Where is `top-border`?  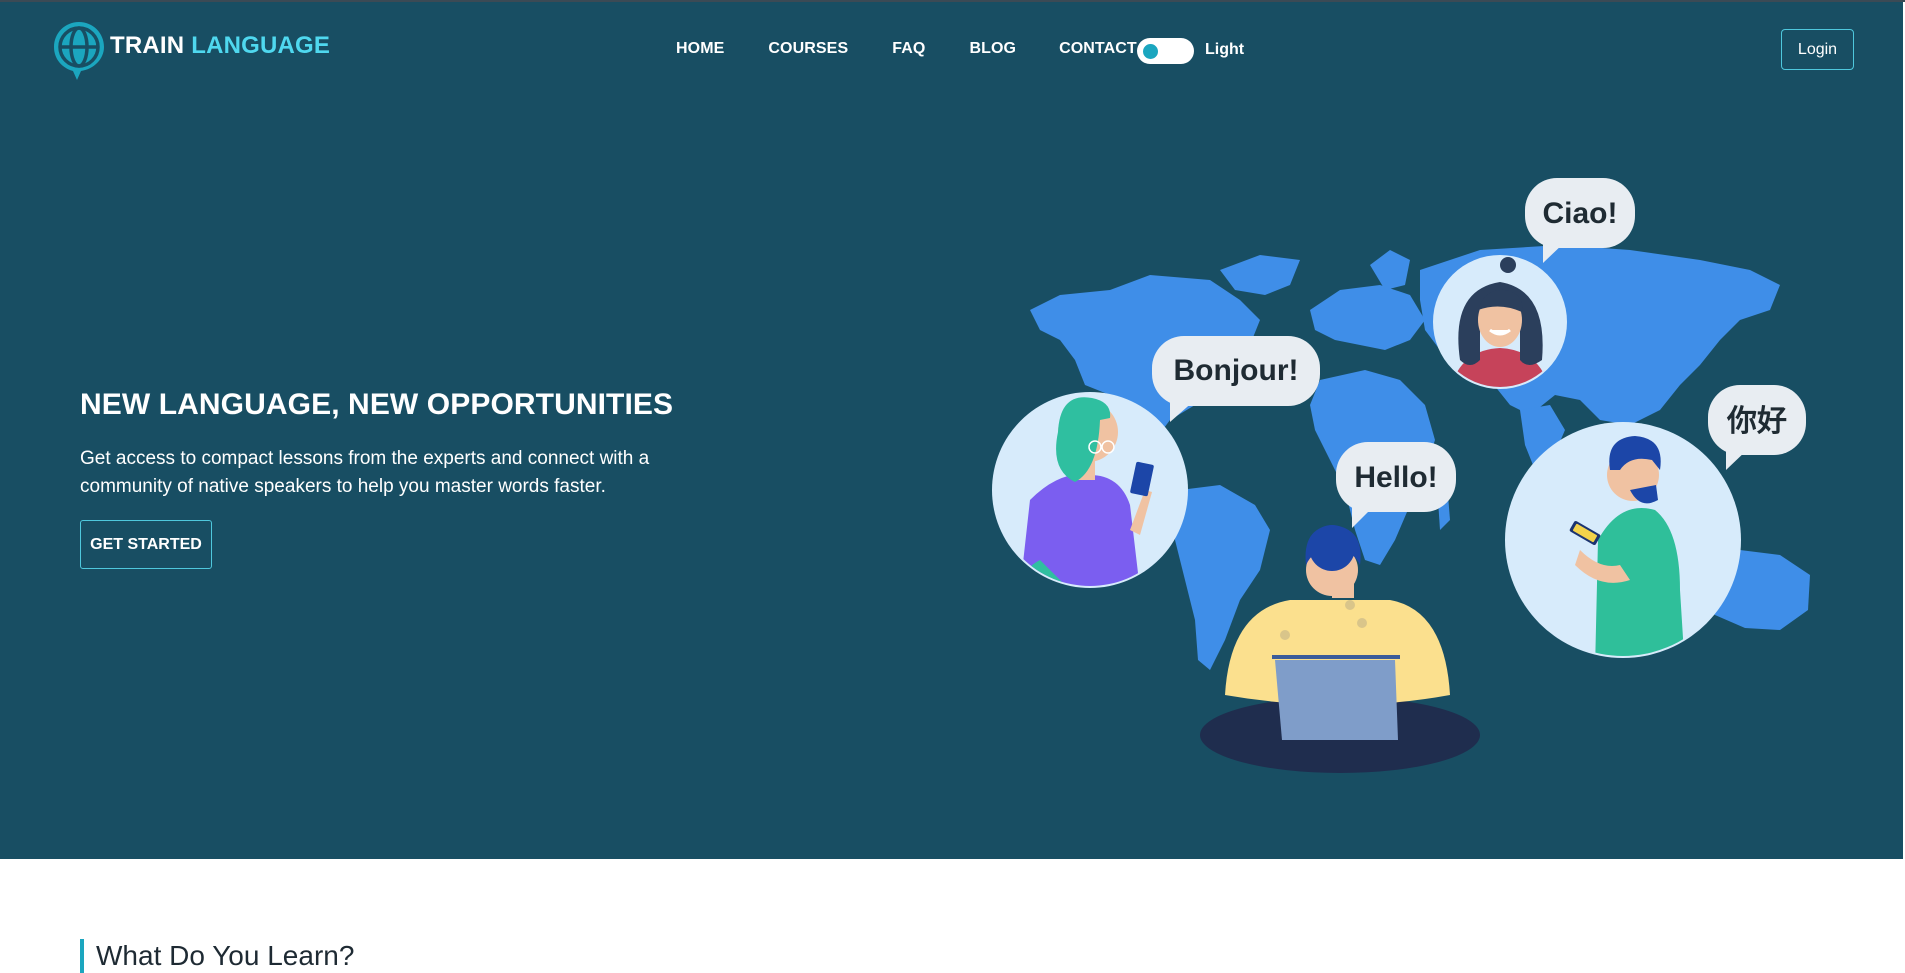
top-border is located at coordinates (952, 1).